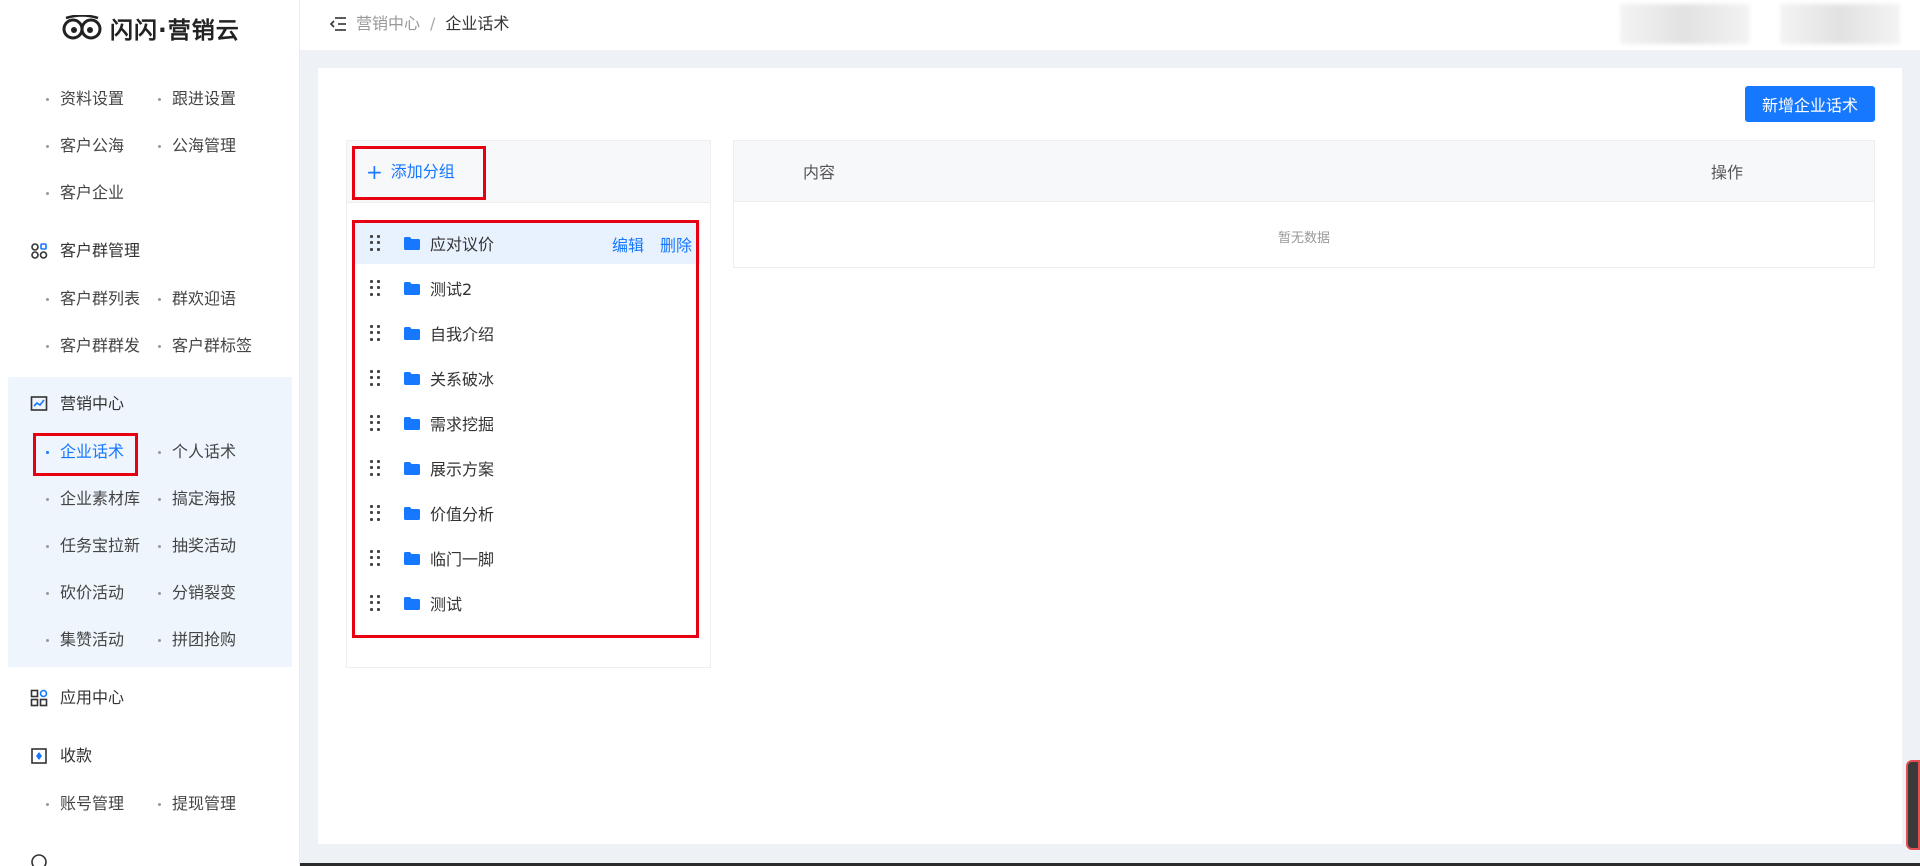 The height and width of the screenshot is (866, 1920). What do you see at coordinates (374, 172) in the screenshot?
I see `plus-icon: +` at bounding box center [374, 172].